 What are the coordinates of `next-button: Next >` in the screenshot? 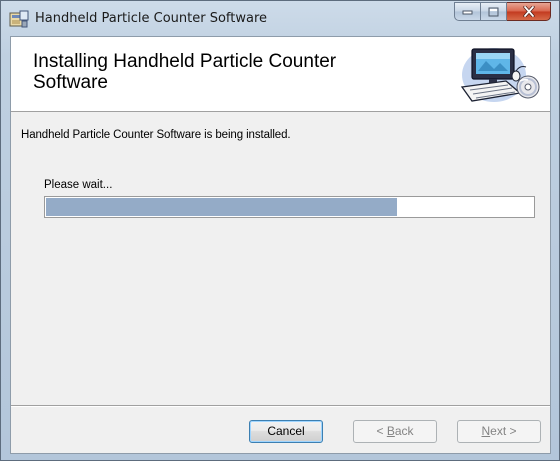 It's located at (499, 431).